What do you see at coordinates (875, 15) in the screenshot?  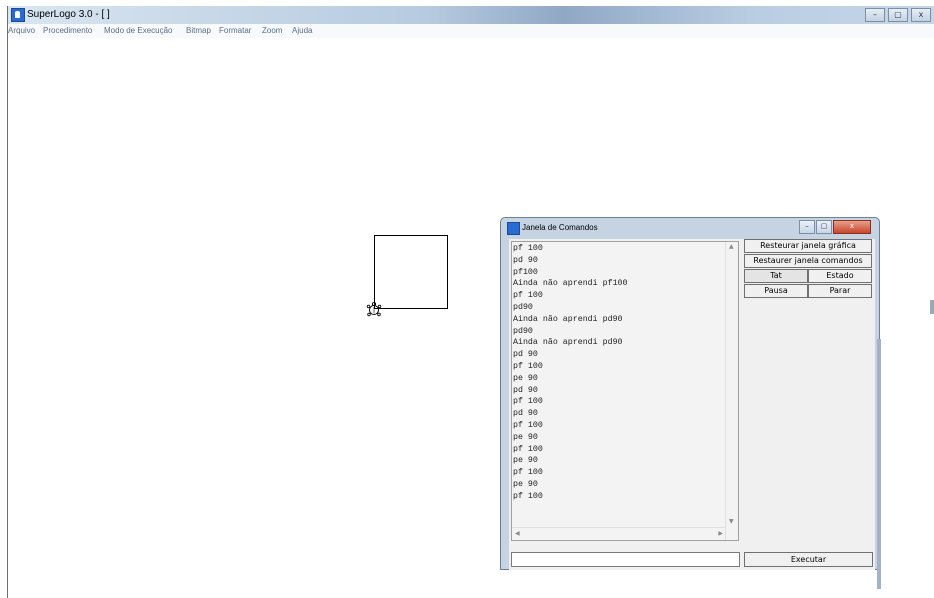 I see `minimize-button: –` at bounding box center [875, 15].